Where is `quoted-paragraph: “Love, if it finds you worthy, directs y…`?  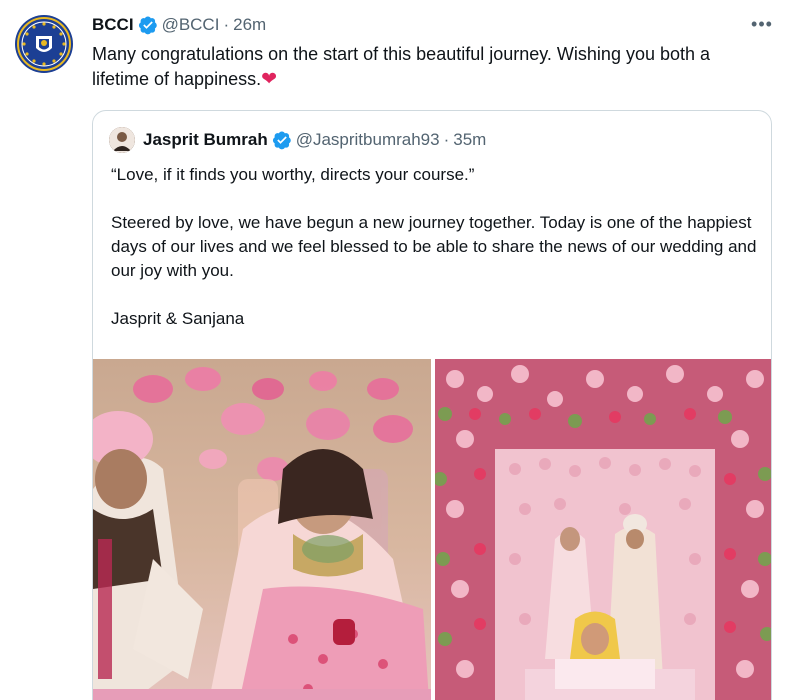 quoted-paragraph: “Love, if it finds you worthy, directs y… is located at coordinates (293, 174).